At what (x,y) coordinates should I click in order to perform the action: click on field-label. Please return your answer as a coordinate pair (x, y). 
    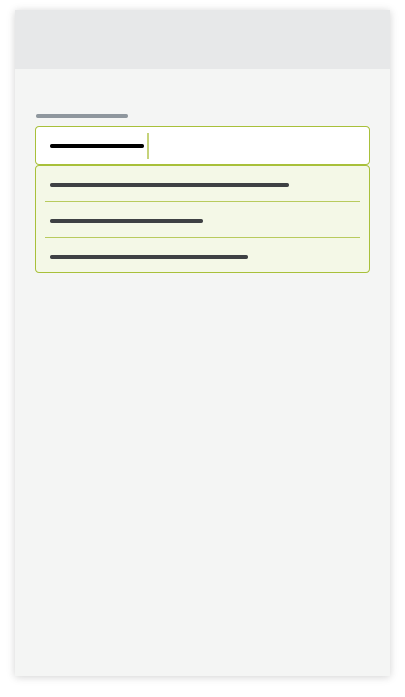
    Looking at the image, I should click on (82, 116).